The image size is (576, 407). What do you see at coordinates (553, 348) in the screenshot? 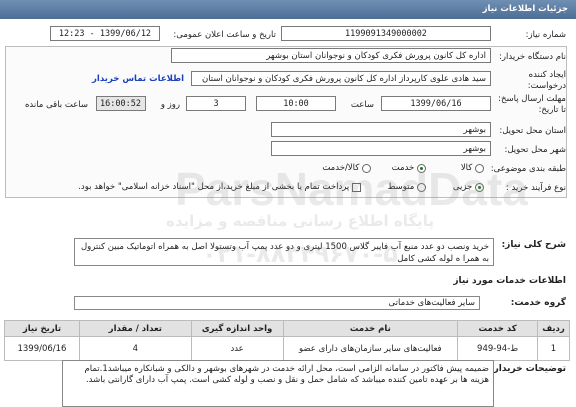
I see `cell-row: 1` at bounding box center [553, 348].